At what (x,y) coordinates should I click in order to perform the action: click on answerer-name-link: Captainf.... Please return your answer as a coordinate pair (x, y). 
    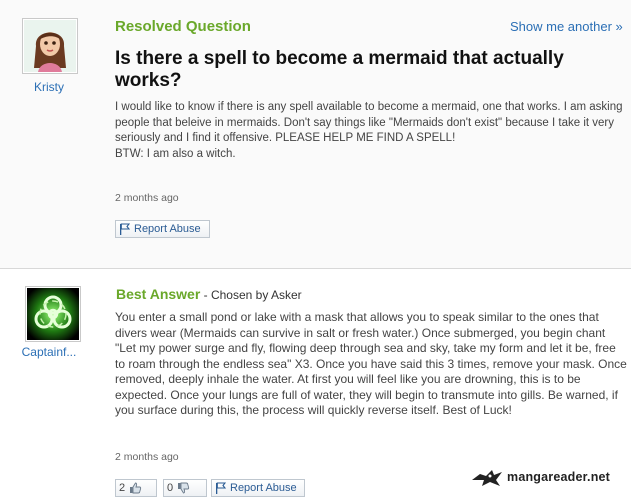
    Looking at the image, I should click on (49, 352).